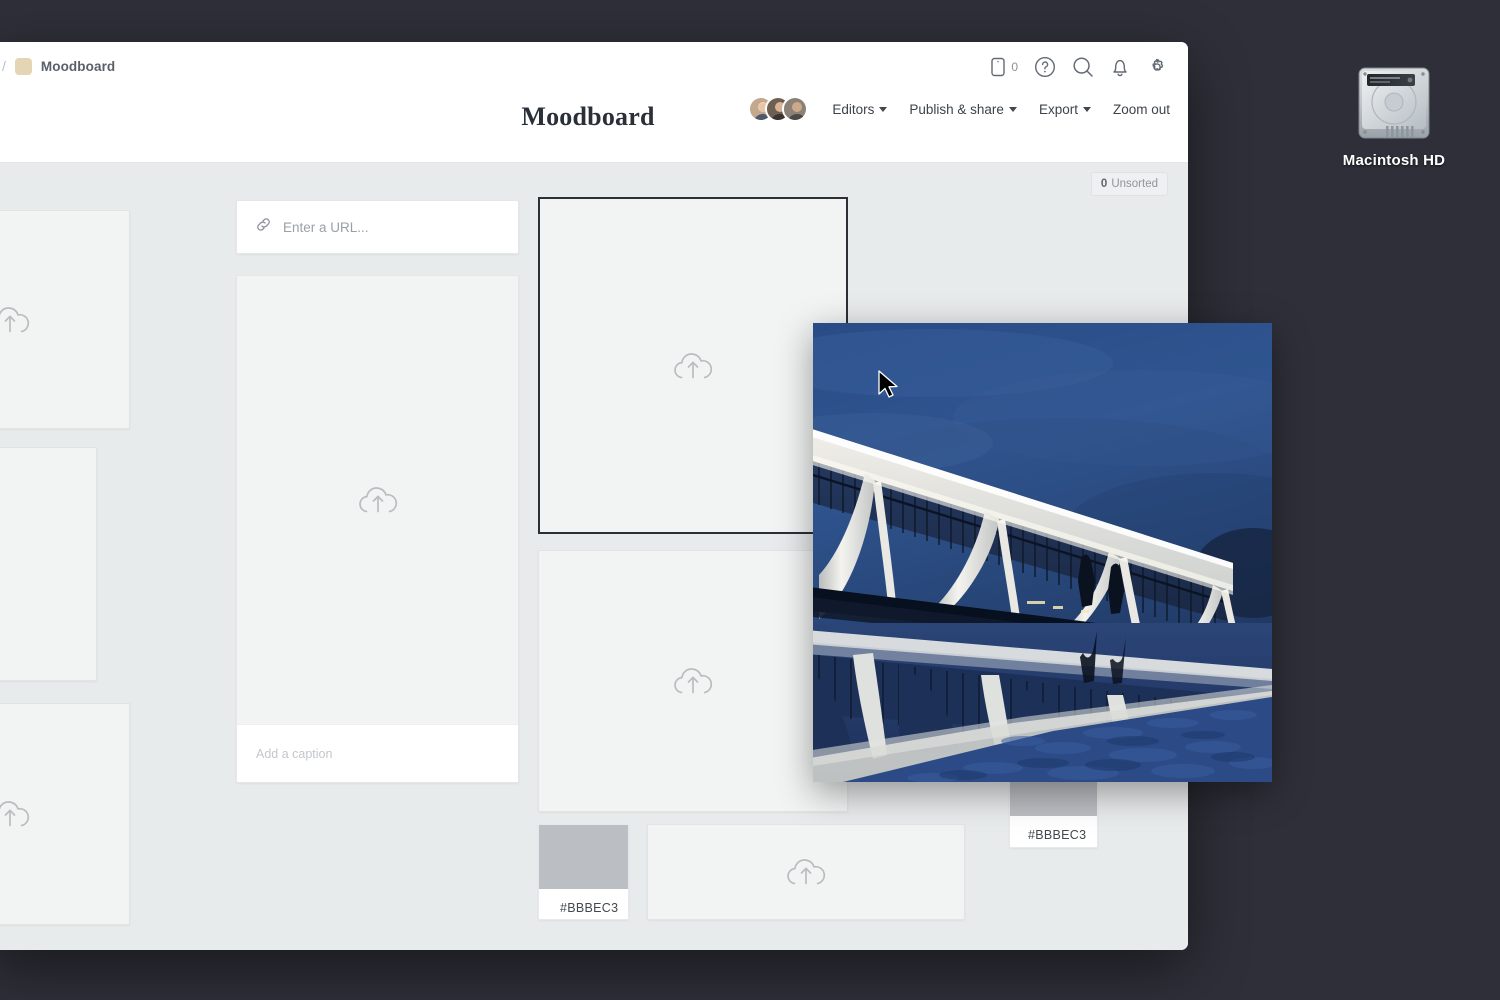  What do you see at coordinates (1394, 103) in the screenshot?
I see `hard-drive-icon` at bounding box center [1394, 103].